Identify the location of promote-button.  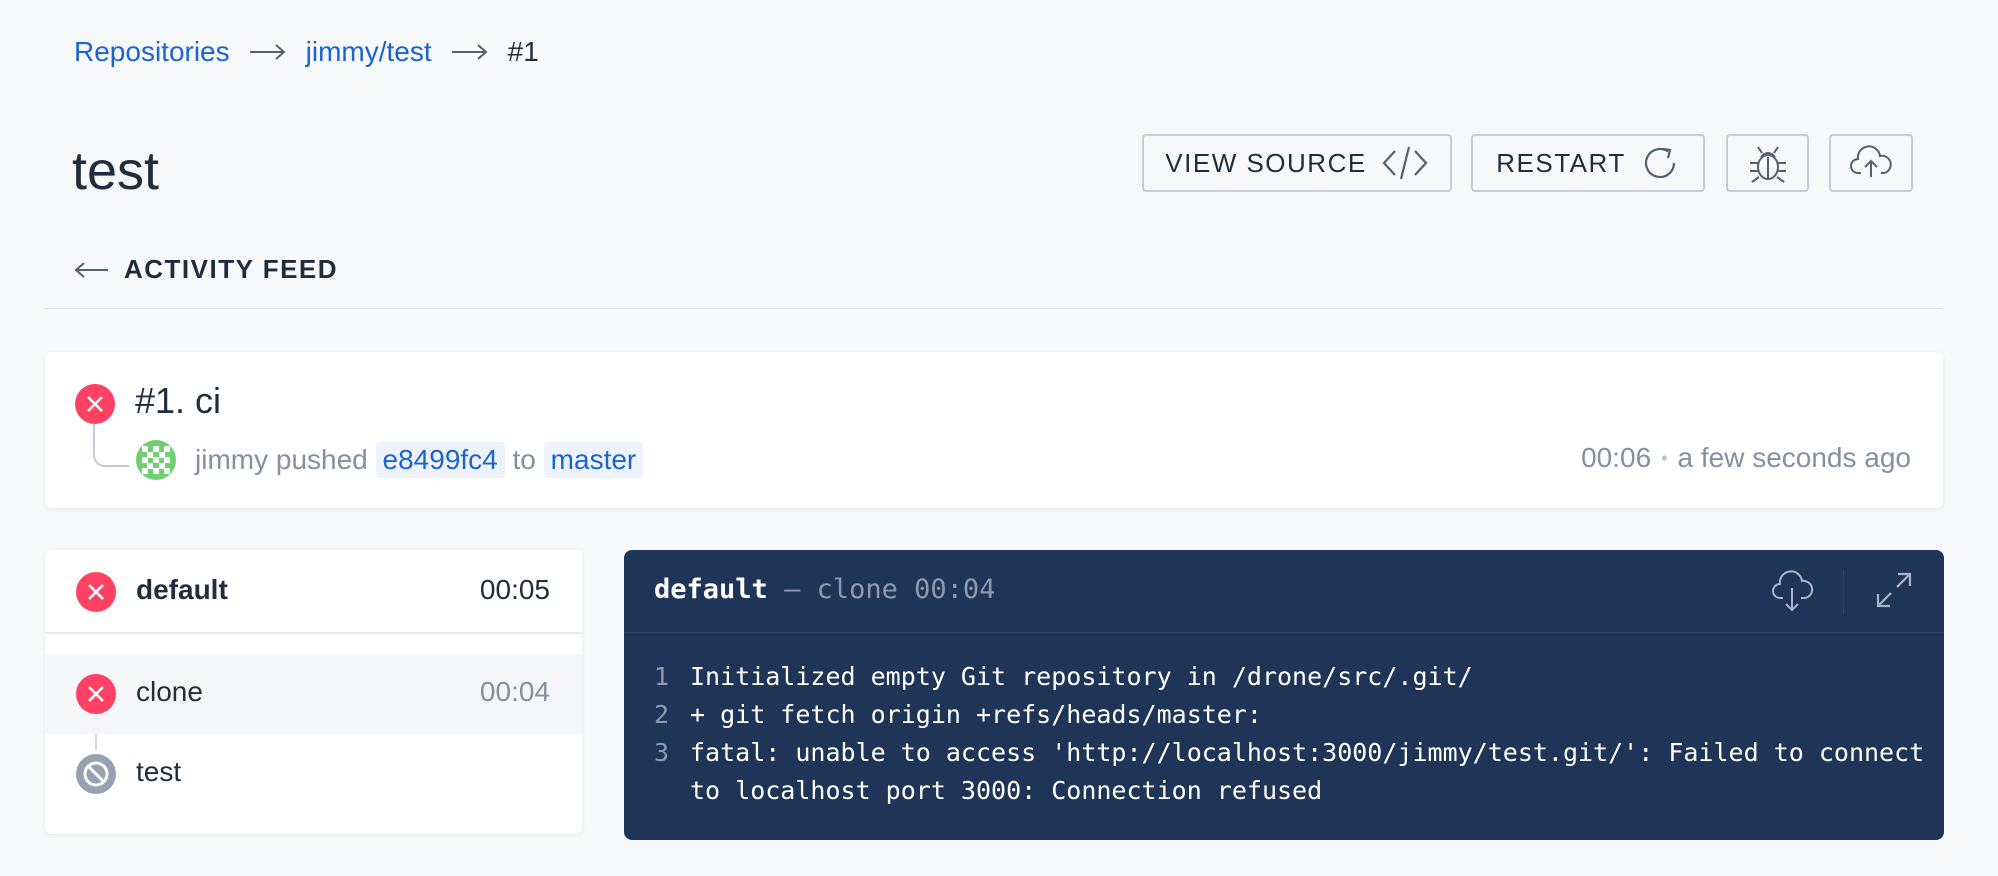
(1871, 163).